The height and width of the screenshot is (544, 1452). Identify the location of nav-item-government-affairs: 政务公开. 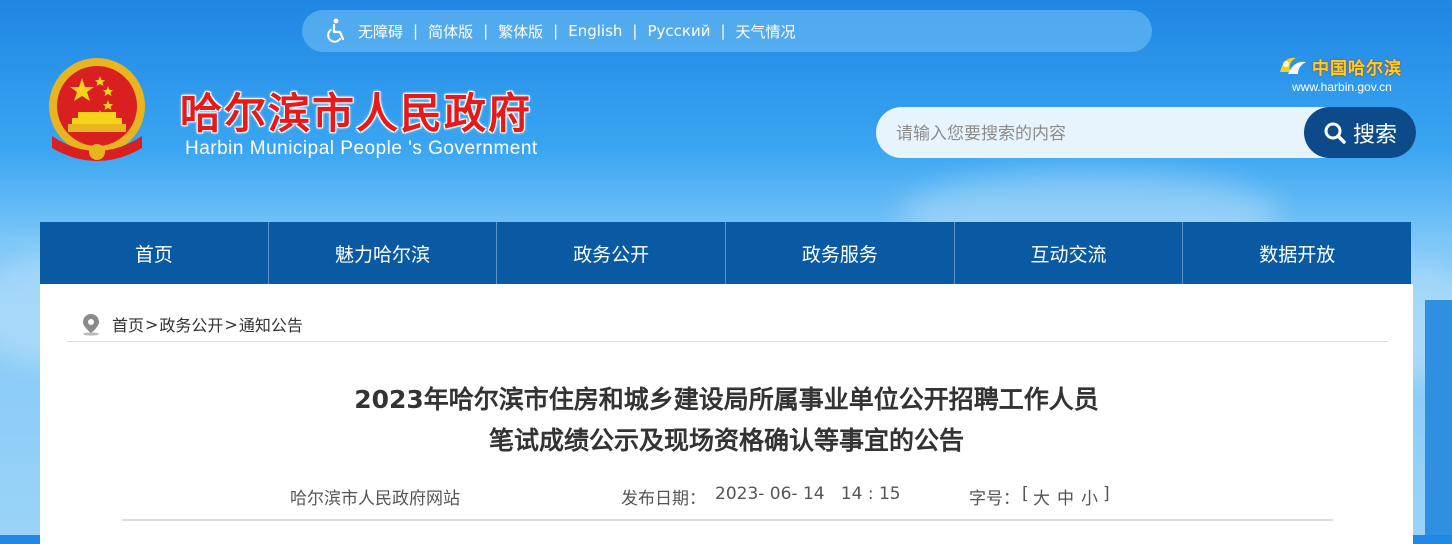
(612, 253).